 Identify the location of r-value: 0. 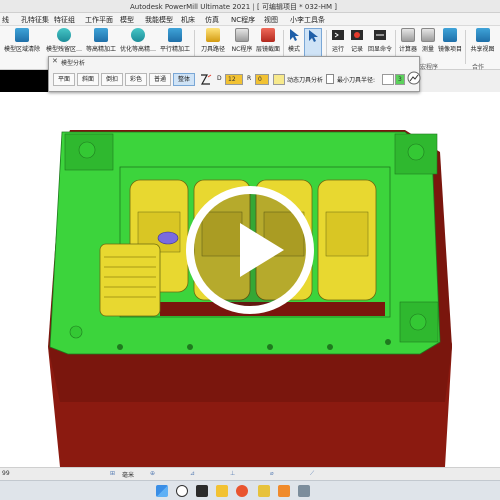
(260, 79).